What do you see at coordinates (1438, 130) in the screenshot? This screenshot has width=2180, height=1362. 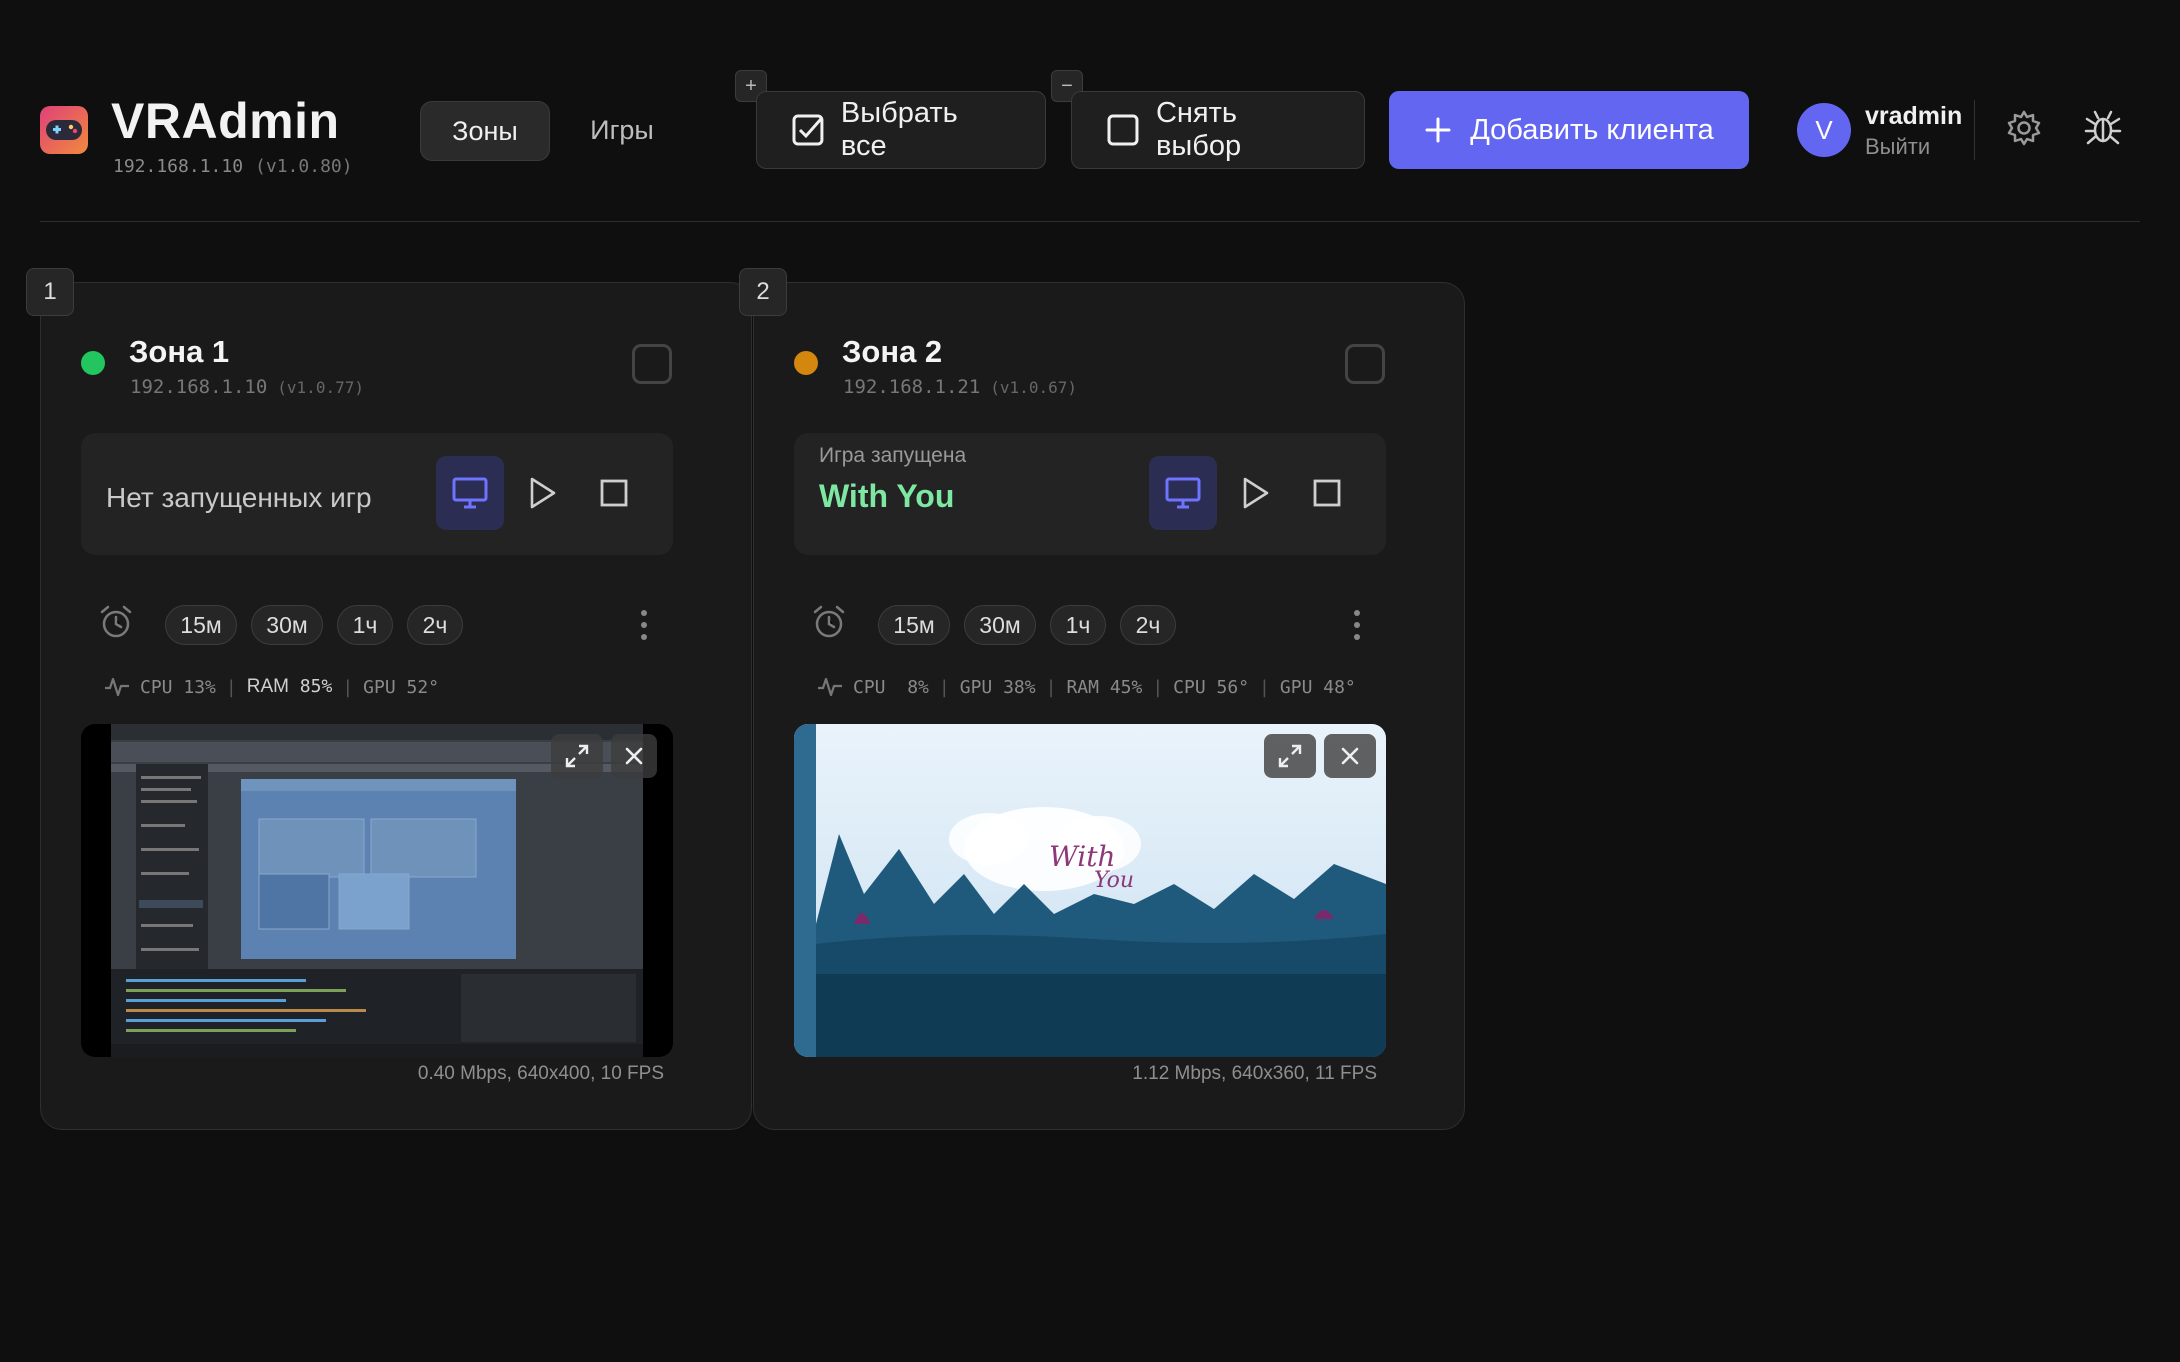 I see `plus-icon` at bounding box center [1438, 130].